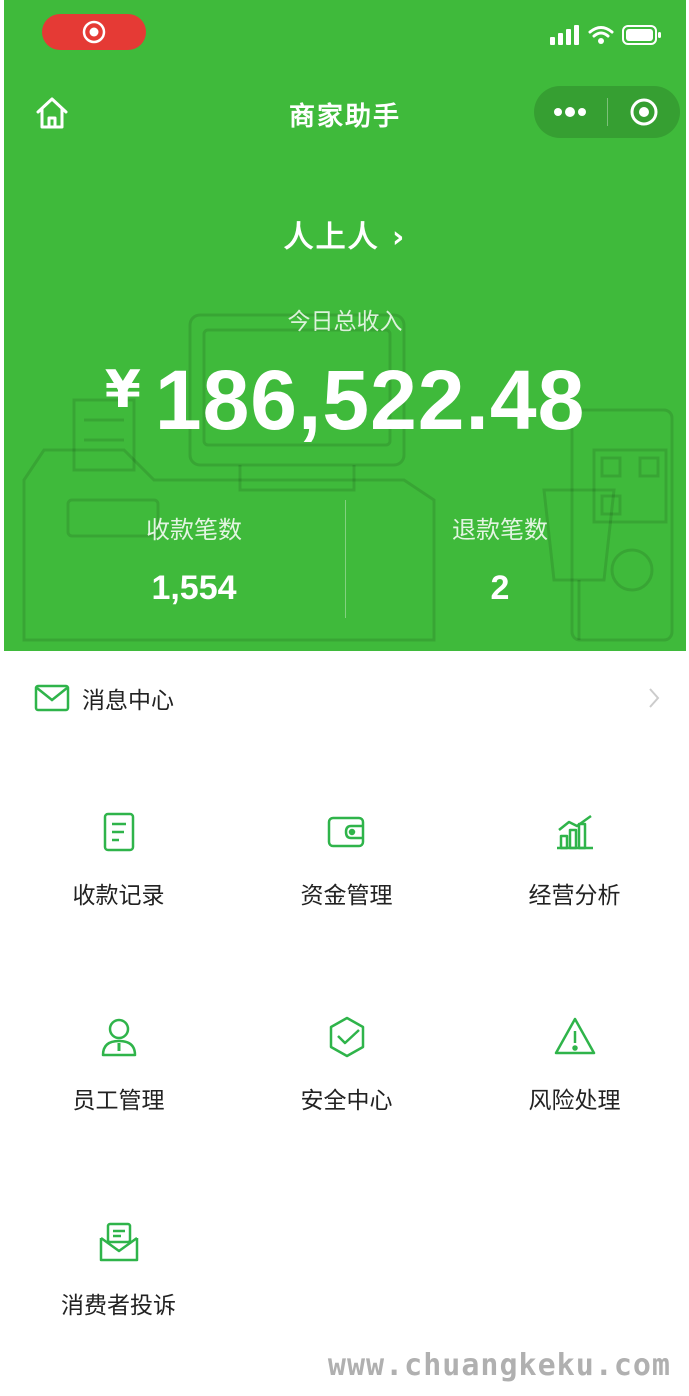  Describe the element at coordinates (118, 1101) in the screenshot. I see `menu-item-label: 员工管理` at that location.